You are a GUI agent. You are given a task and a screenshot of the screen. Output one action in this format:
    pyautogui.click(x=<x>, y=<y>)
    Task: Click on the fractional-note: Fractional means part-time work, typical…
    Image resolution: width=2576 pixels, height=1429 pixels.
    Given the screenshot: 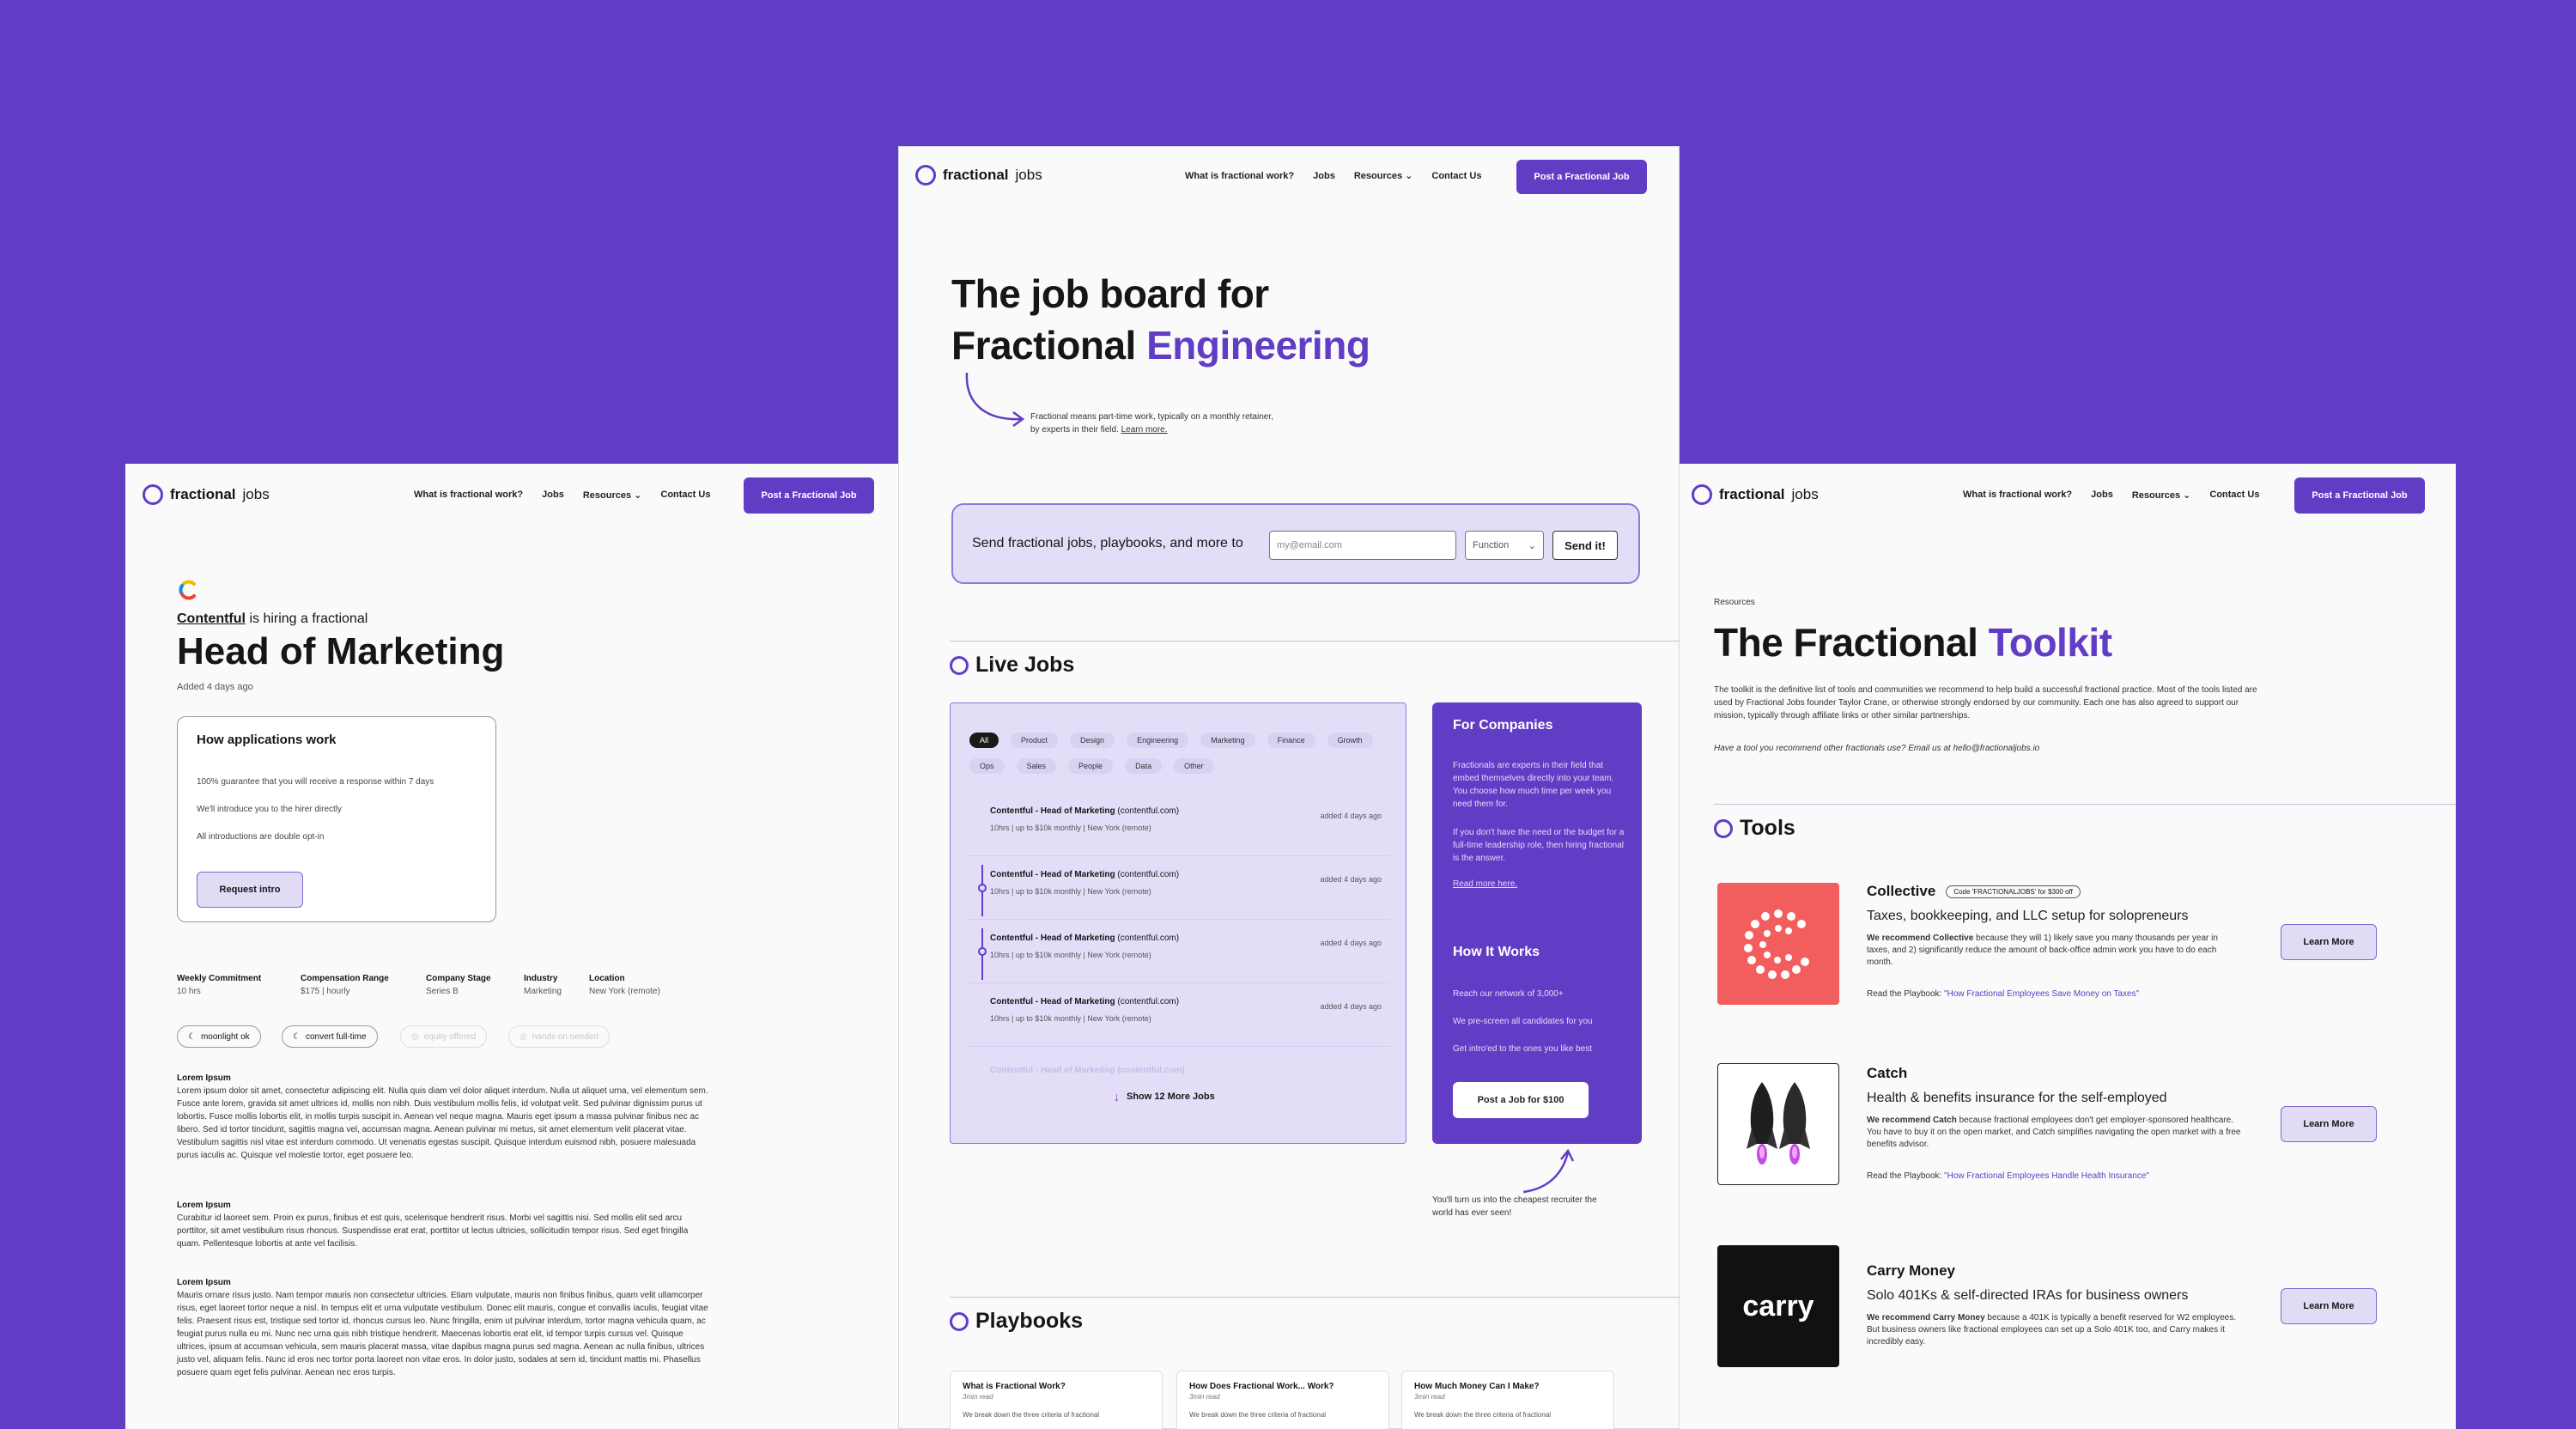 What is the action you would take?
    pyautogui.click(x=1151, y=423)
    